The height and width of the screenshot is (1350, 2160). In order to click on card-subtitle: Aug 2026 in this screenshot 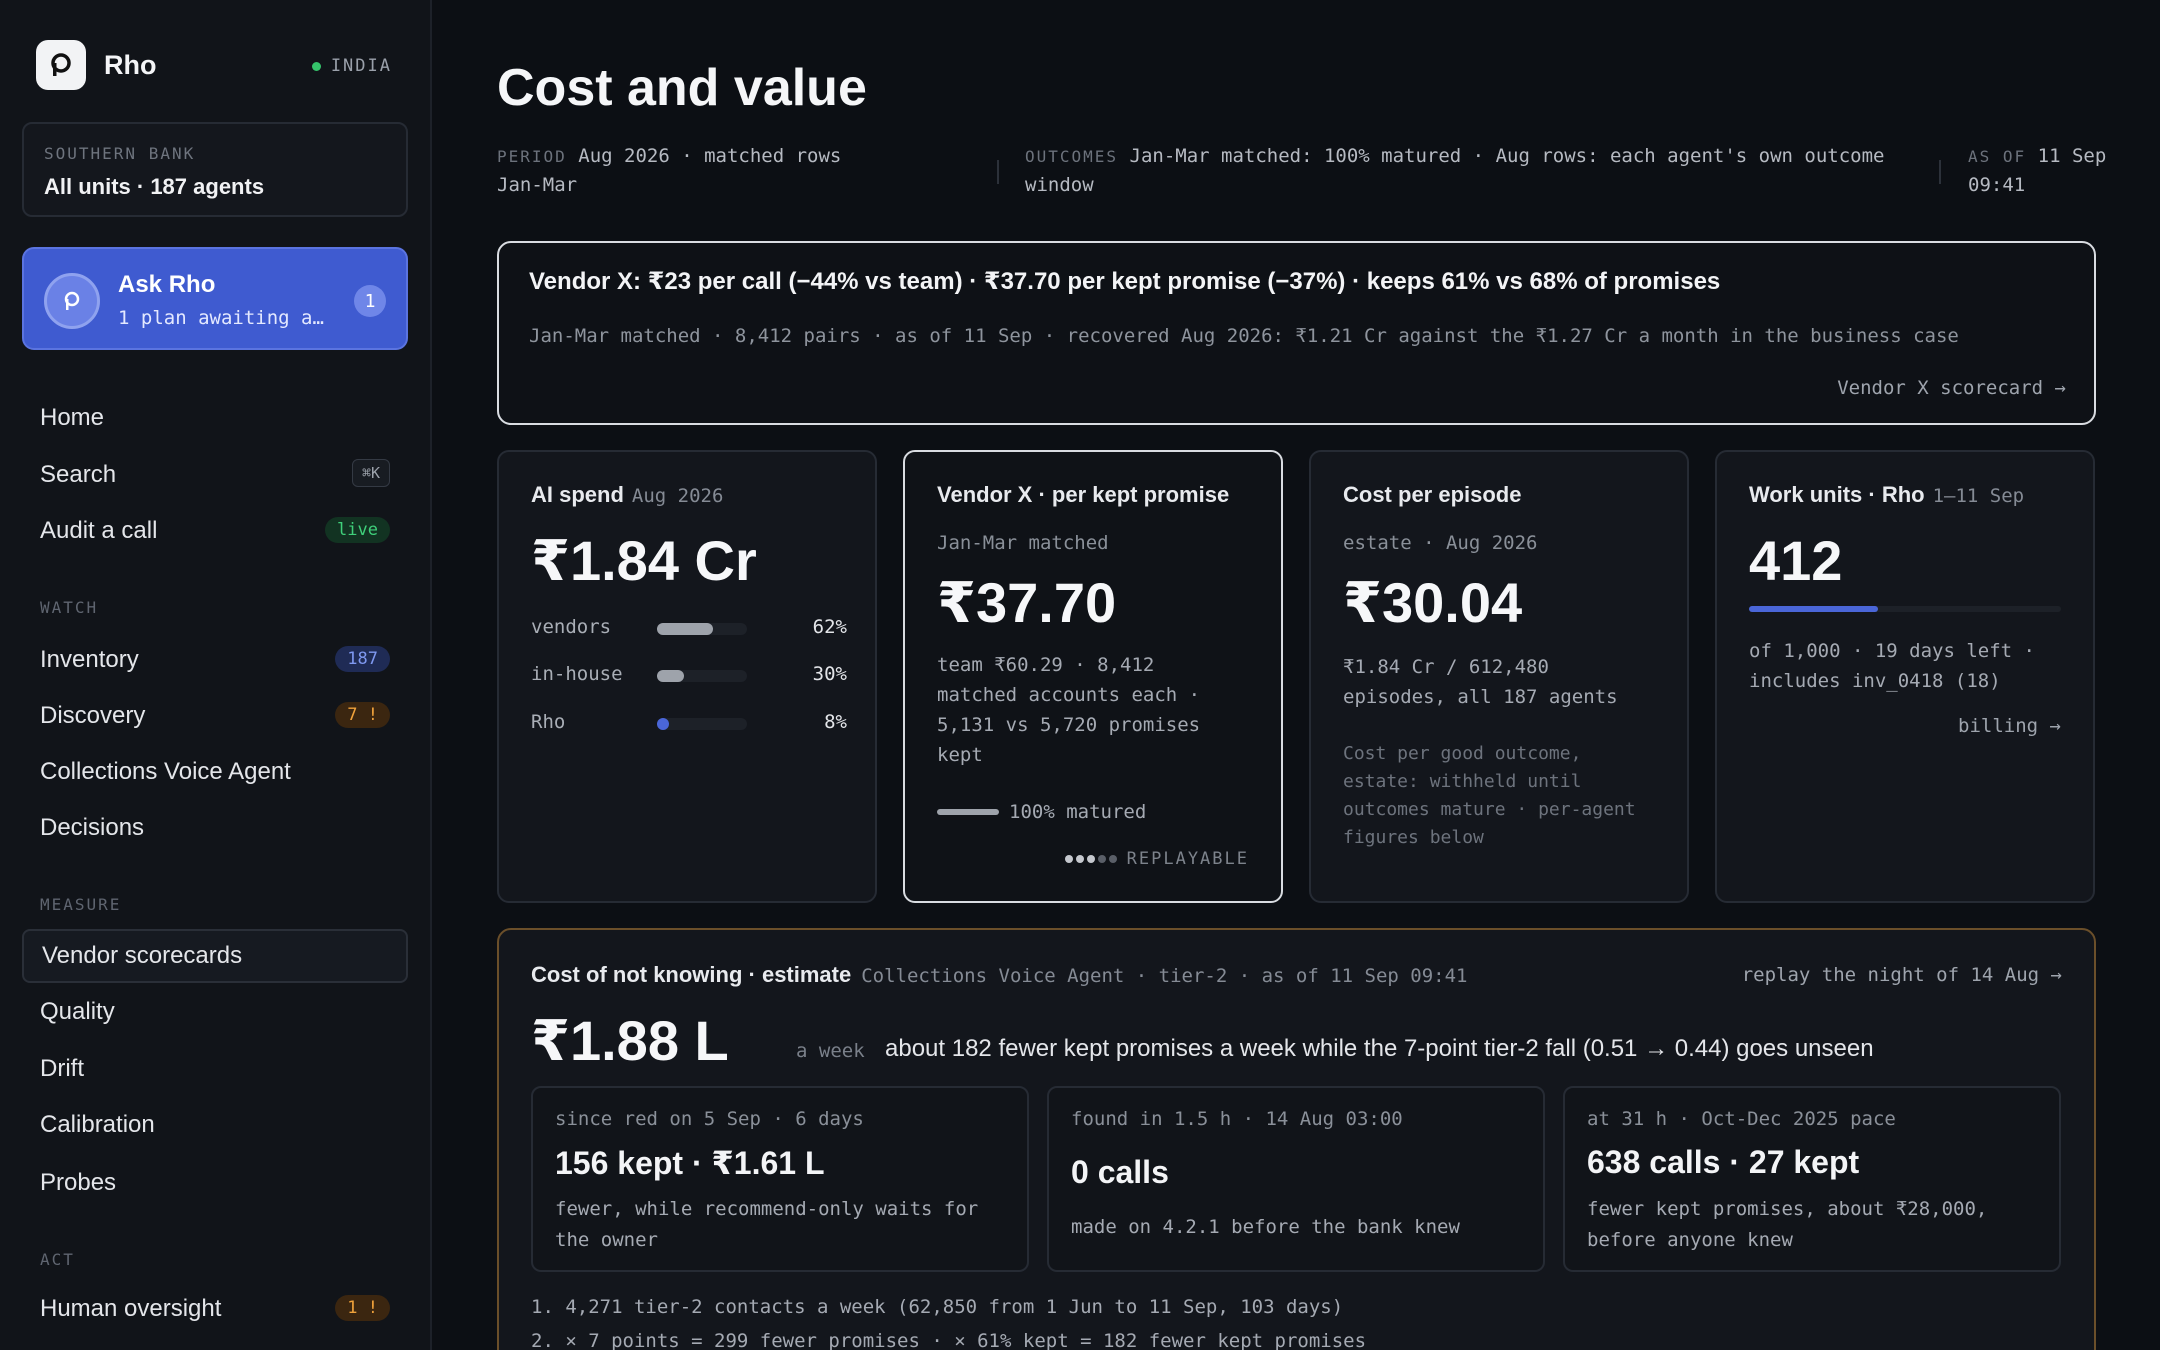, I will do `click(677, 496)`.